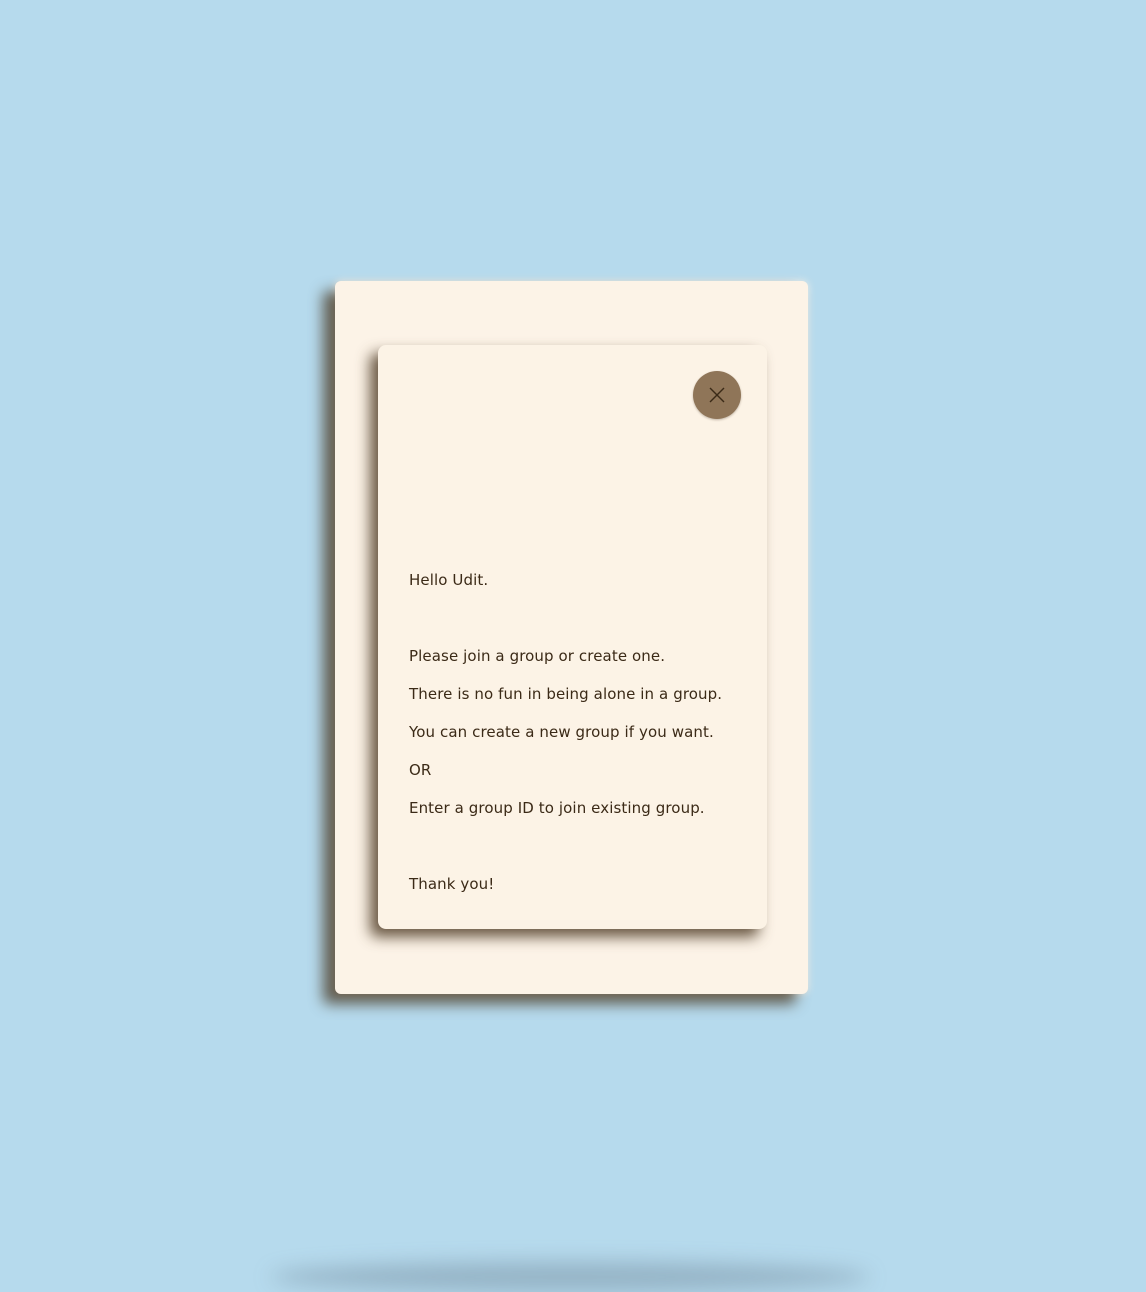  Describe the element at coordinates (452, 884) in the screenshot. I see `signoff-text: Thank you!` at that location.